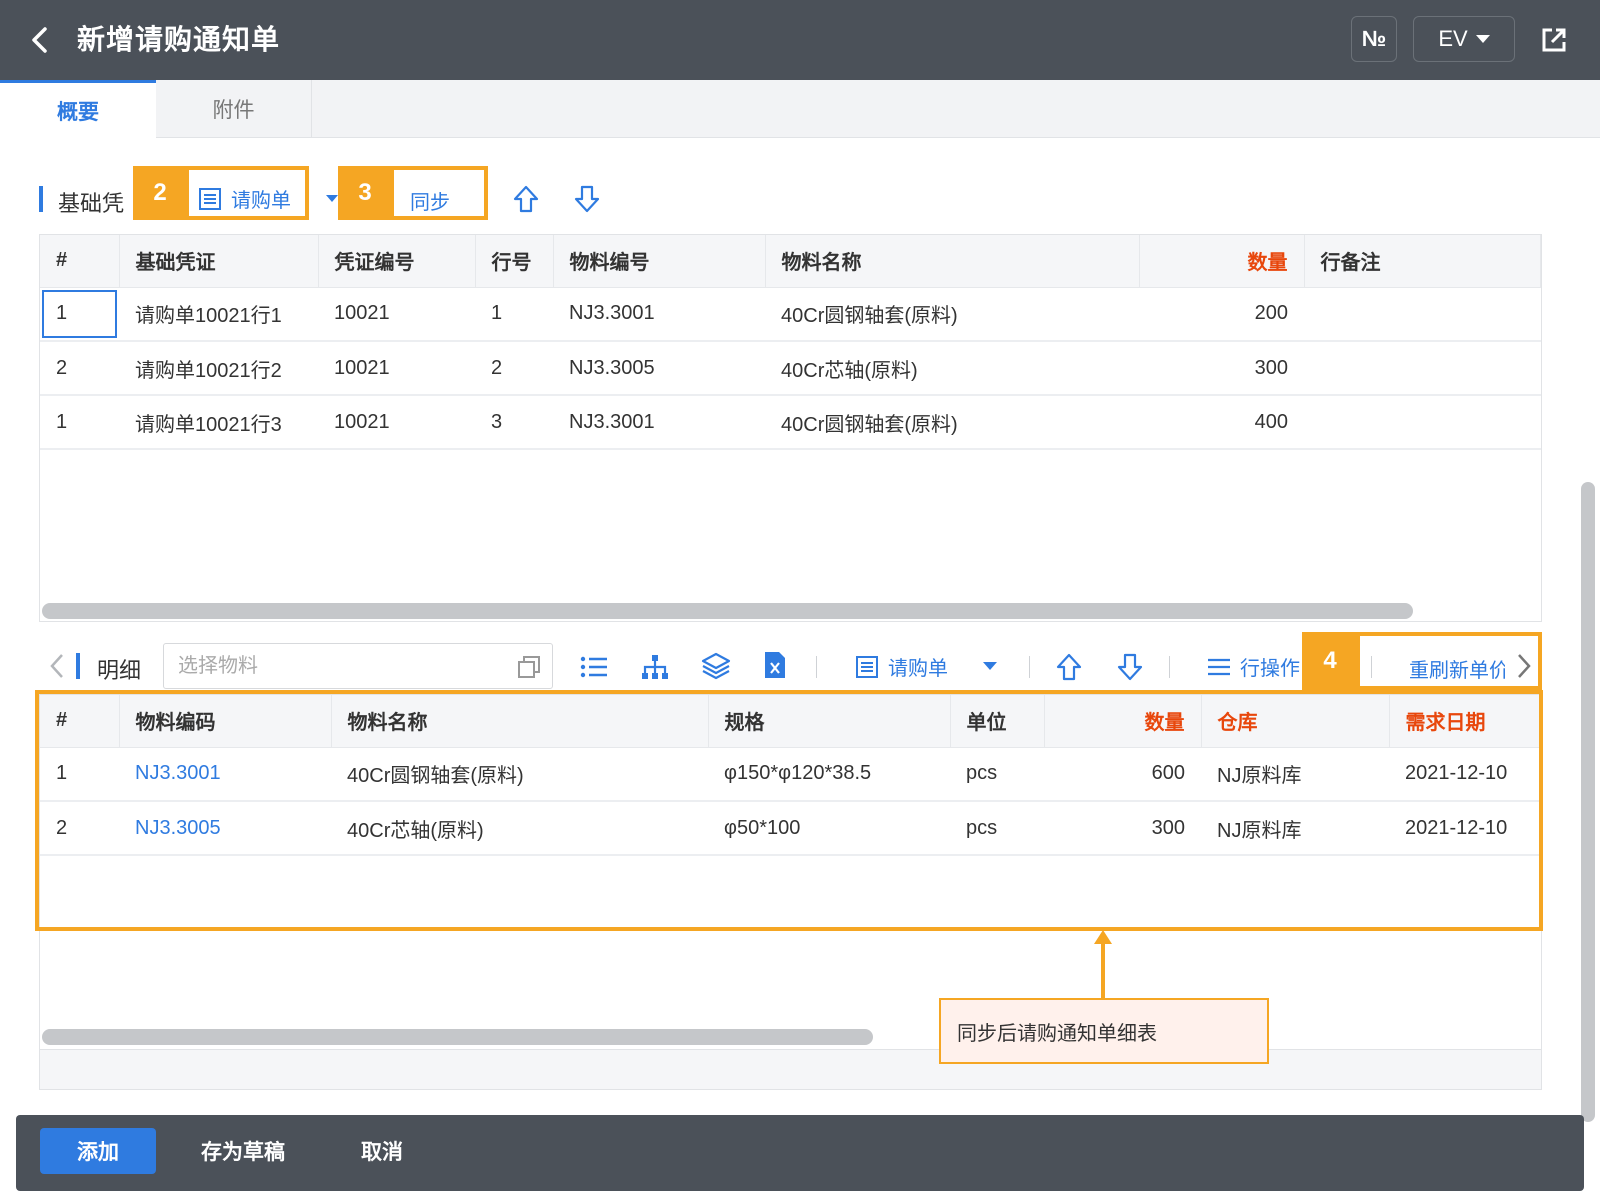  What do you see at coordinates (218, 314) in the screenshot?
I see `table-cell: 请购单10021行1` at bounding box center [218, 314].